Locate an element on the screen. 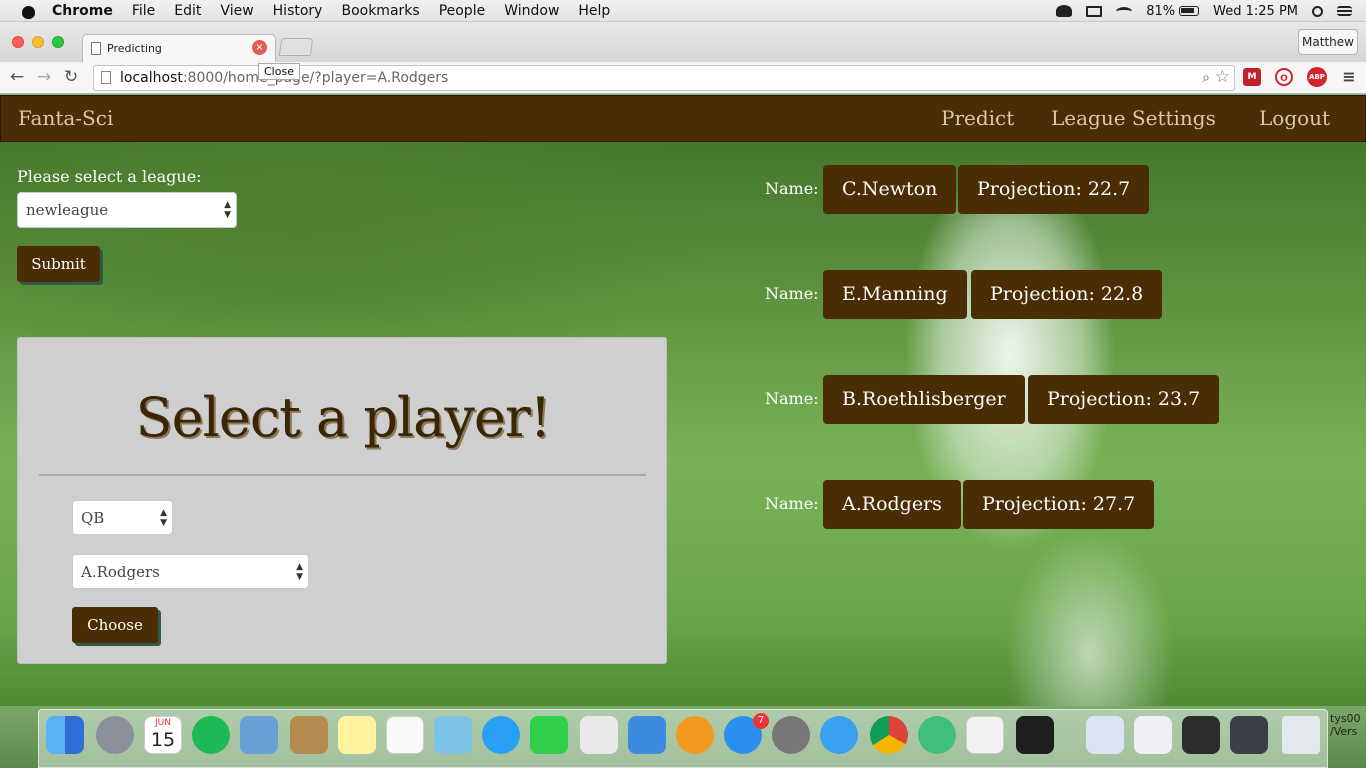 The width and height of the screenshot is (1366, 768). notification-center-icon is located at coordinates (1344, 11).